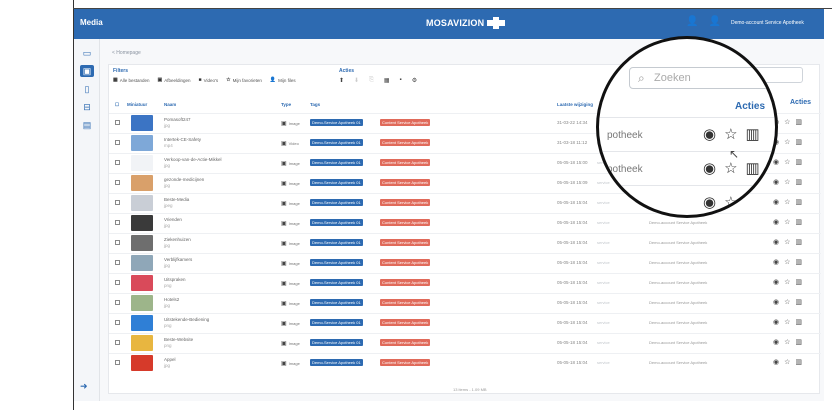  I want to click on settings-icon: ⚙, so click(414, 80).